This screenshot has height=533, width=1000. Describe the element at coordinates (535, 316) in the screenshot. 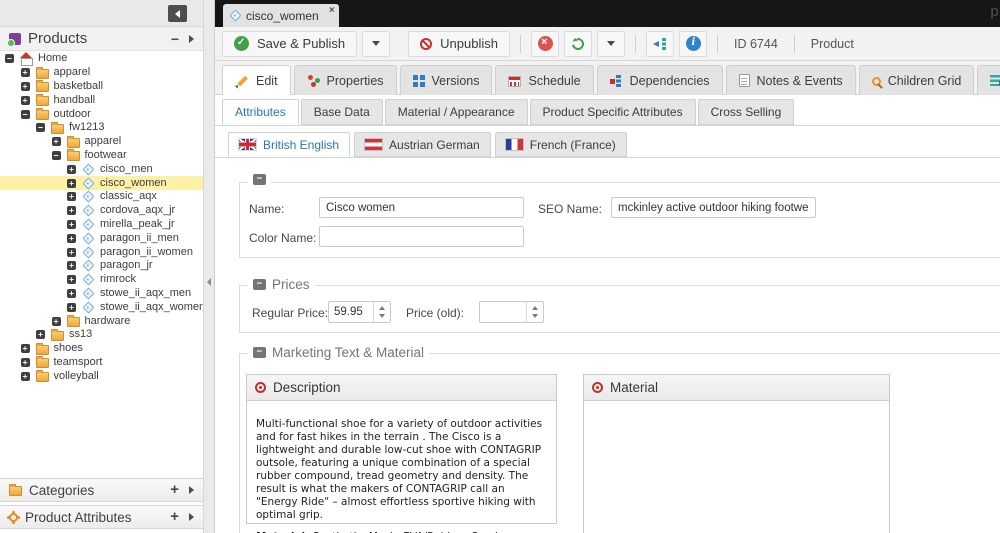

I see `step-down-icon` at that location.